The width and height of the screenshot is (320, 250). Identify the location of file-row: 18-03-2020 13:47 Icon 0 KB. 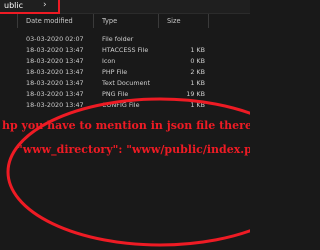
(125, 61).